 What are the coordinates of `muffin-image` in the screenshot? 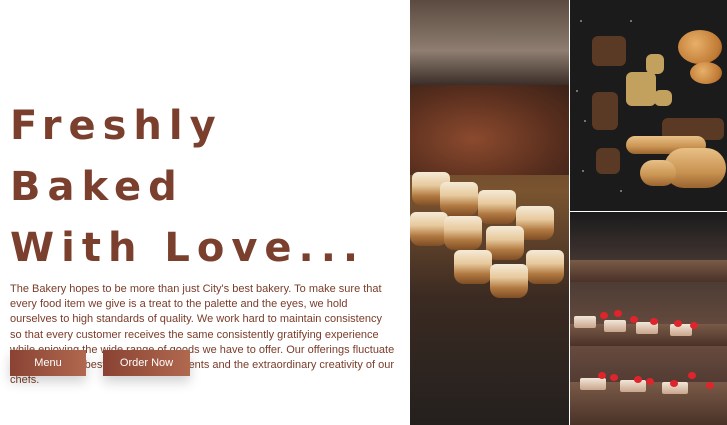 It's located at (608, 161).